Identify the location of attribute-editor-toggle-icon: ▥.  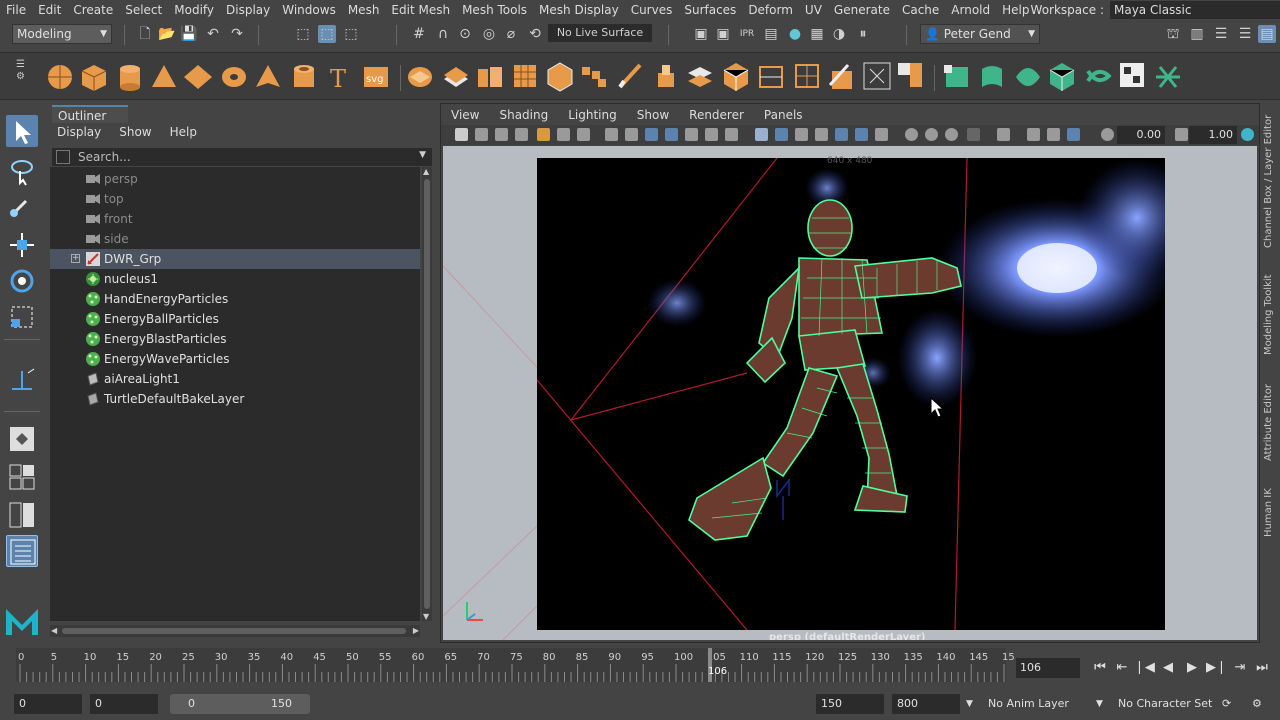
(1197, 34).